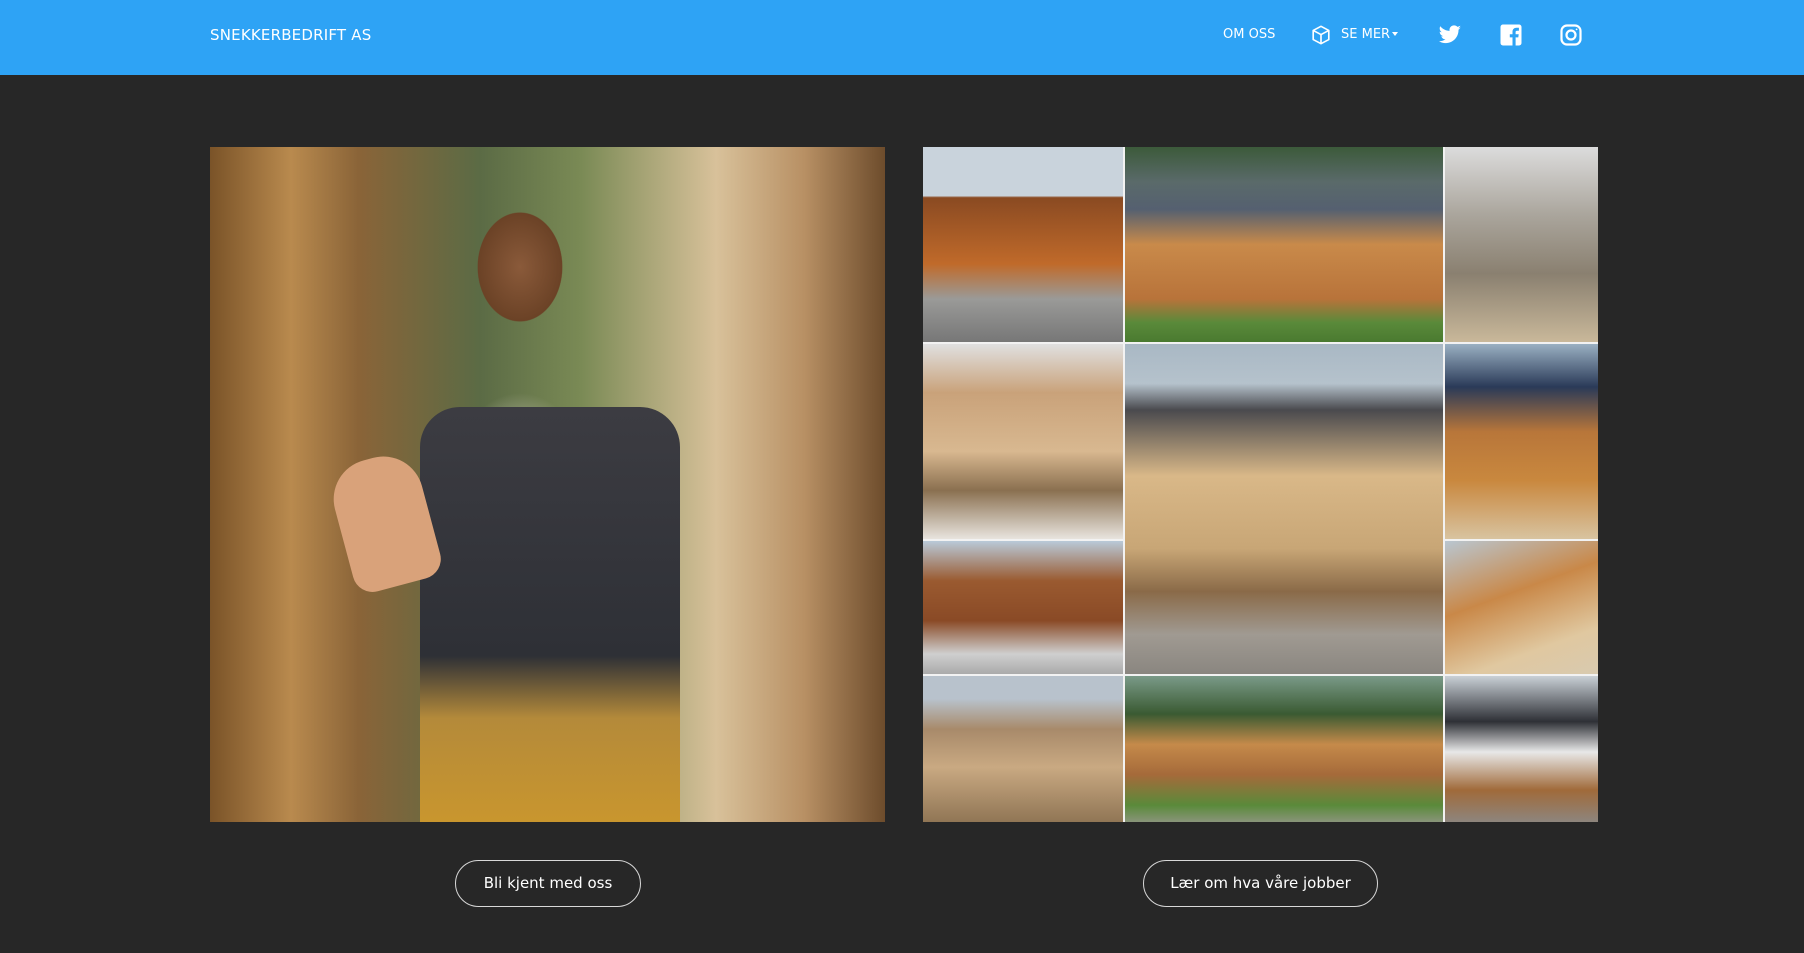 This screenshot has width=1804, height=953. I want to click on brand-logo-link: SNEKKERBEDRIFT AS, so click(290, 35).